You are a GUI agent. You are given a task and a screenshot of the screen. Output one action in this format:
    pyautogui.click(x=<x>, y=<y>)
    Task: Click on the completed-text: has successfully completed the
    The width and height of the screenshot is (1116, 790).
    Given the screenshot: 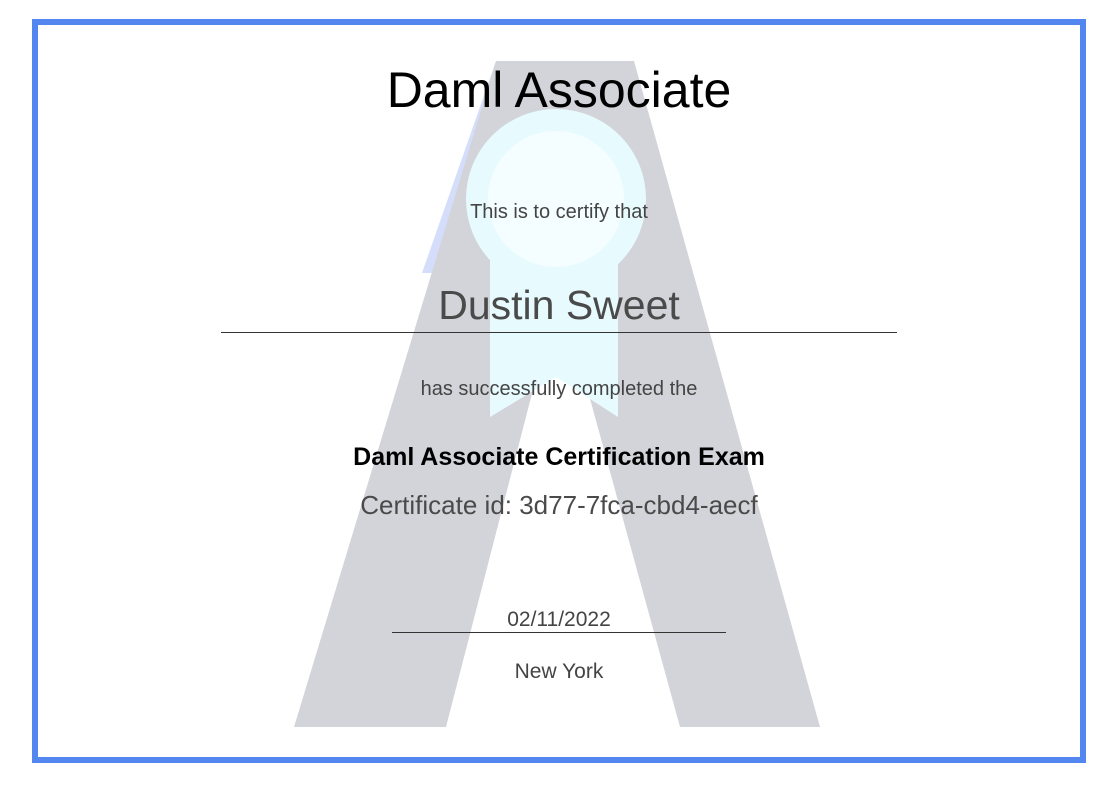 What is the action you would take?
    pyautogui.click(x=559, y=389)
    